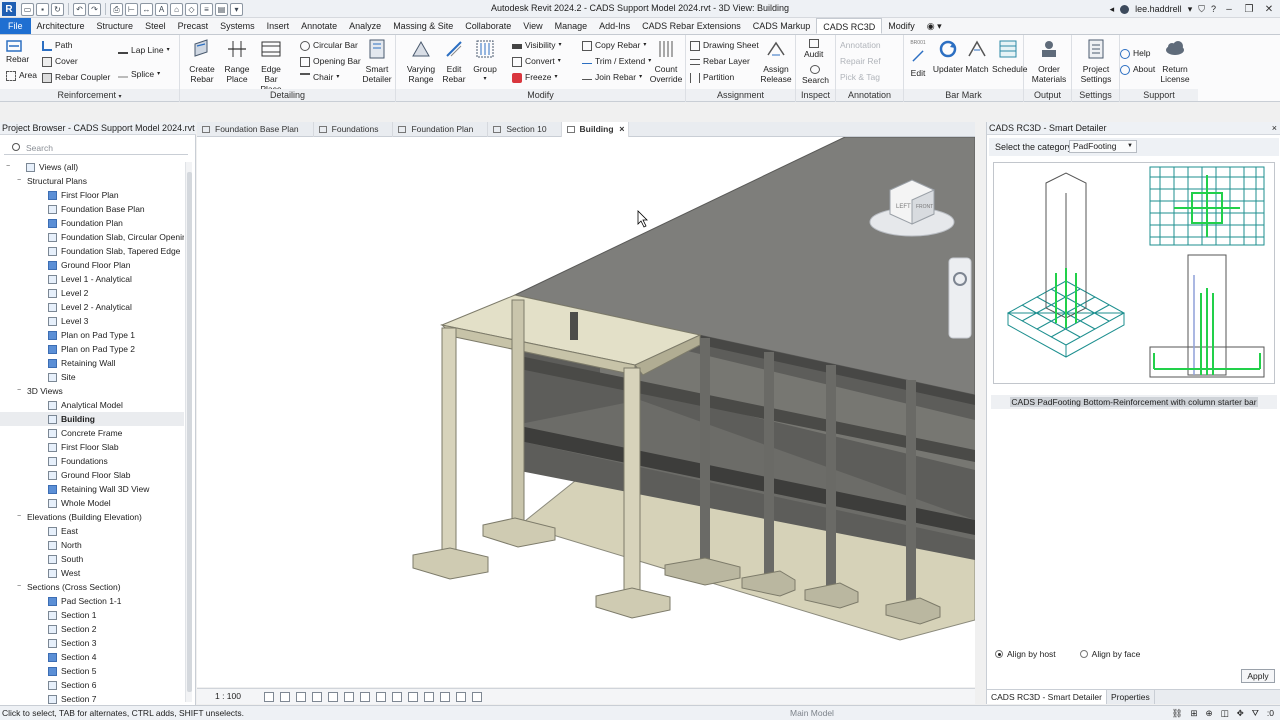 The height and width of the screenshot is (720, 1280). Describe the element at coordinates (1177, 713) in the screenshot. I see `select-links-icon: ⛓` at that location.